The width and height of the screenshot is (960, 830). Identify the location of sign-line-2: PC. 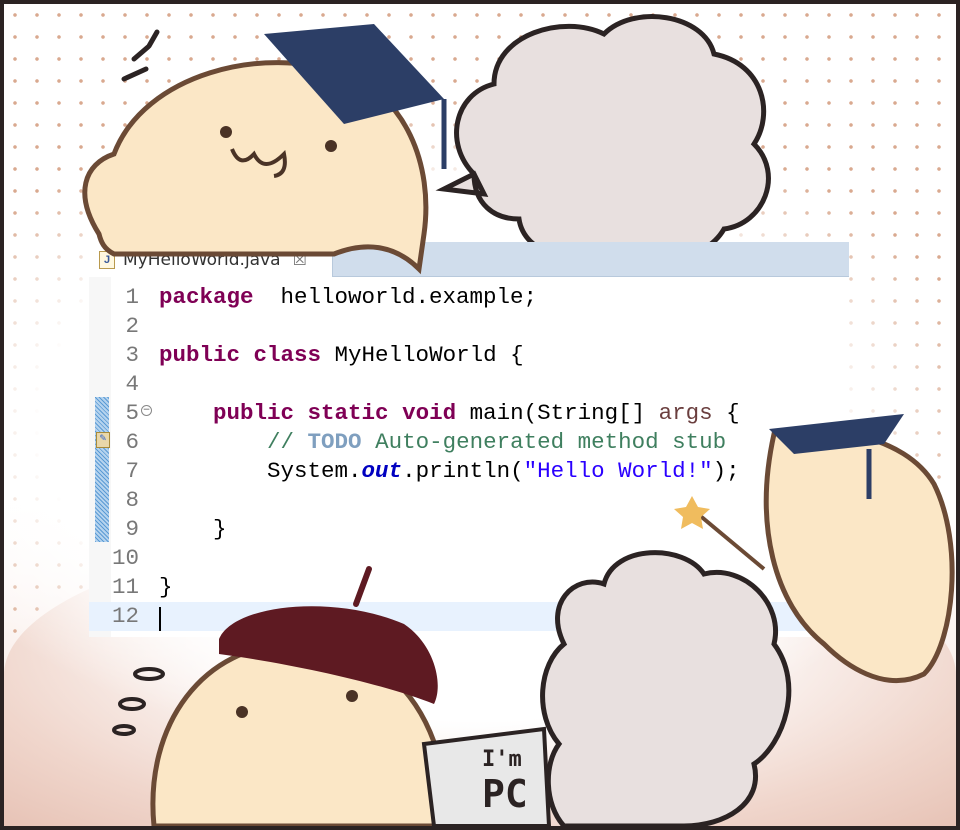
(505, 794).